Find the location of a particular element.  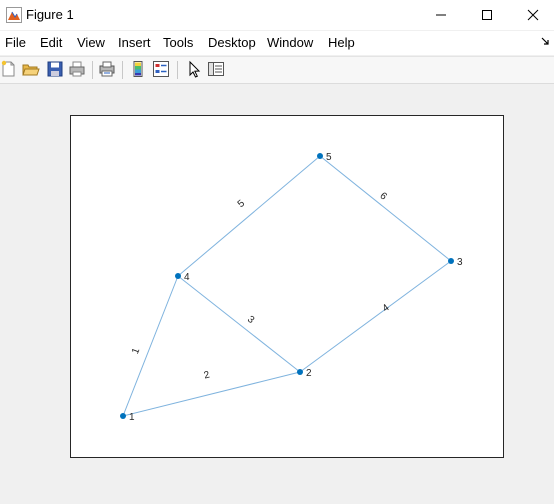

dock-arrow-icon is located at coordinates (545, 42).